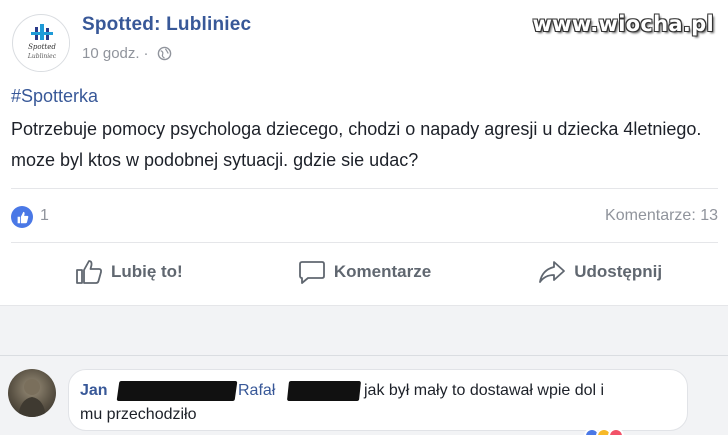  Describe the element at coordinates (311, 272) in the screenshot. I see `comment-bubble-icon` at that location.